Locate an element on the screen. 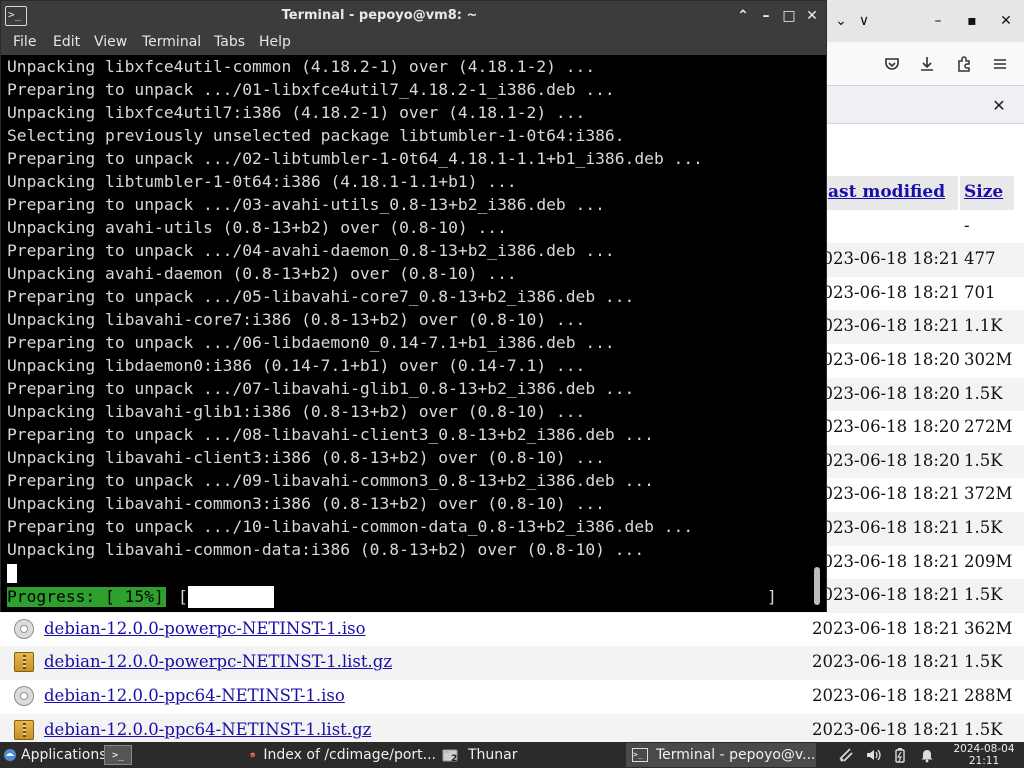 The height and width of the screenshot is (768, 1024). shade-icon: ⌃ is located at coordinates (743, 16).